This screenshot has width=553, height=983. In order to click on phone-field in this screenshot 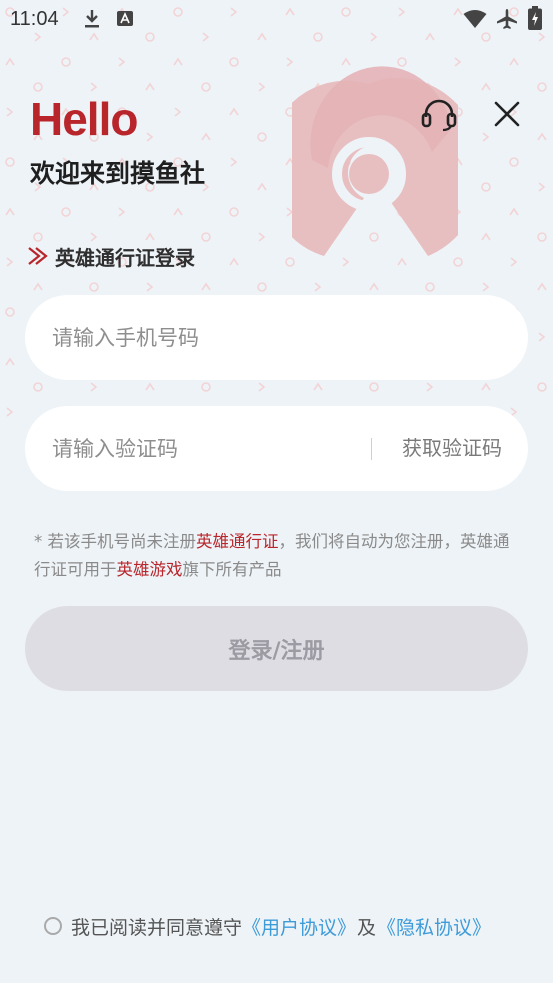, I will do `click(276, 337)`.